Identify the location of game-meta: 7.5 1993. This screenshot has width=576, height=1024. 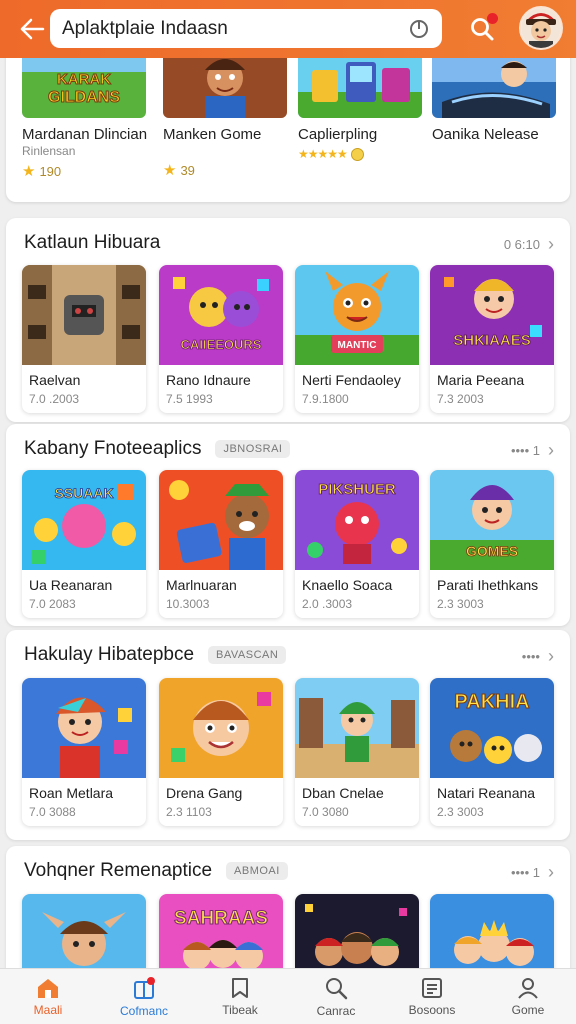
(189, 399).